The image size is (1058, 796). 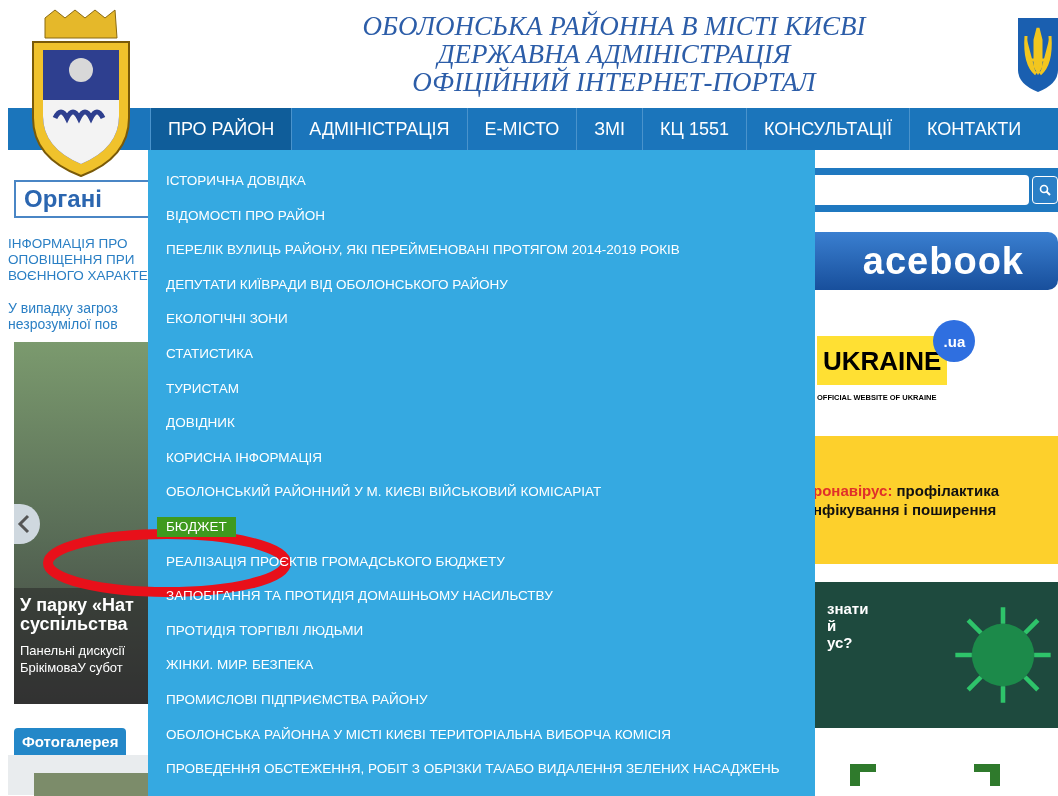 What do you see at coordinates (70, 741) in the screenshot?
I see `gallery-tab: Фотогалерея` at bounding box center [70, 741].